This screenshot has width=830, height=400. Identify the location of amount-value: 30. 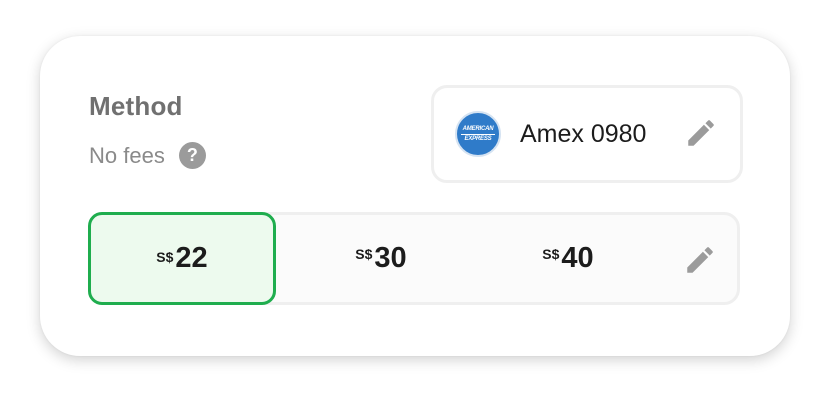
(390, 258).